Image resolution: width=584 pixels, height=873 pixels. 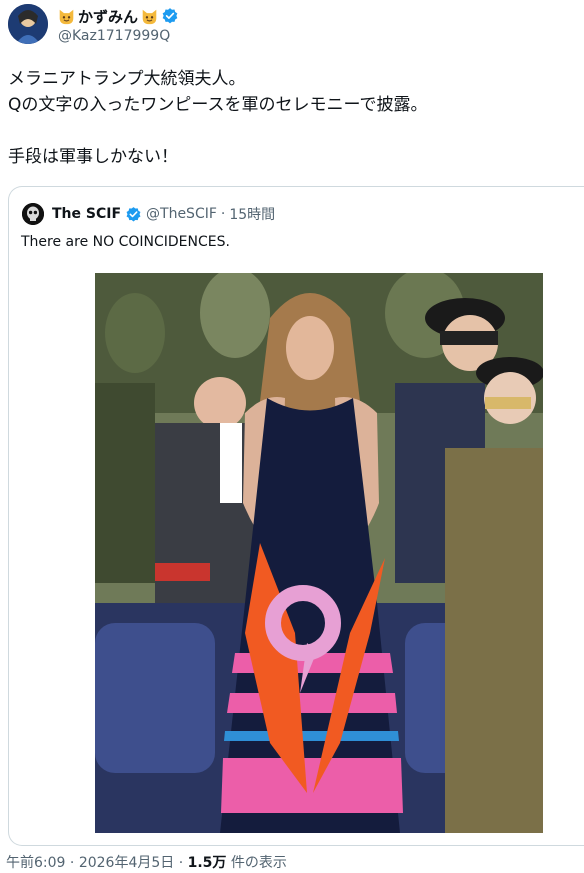 I want to click on view-count-label: 件の表示, so click(x=258, y=863).